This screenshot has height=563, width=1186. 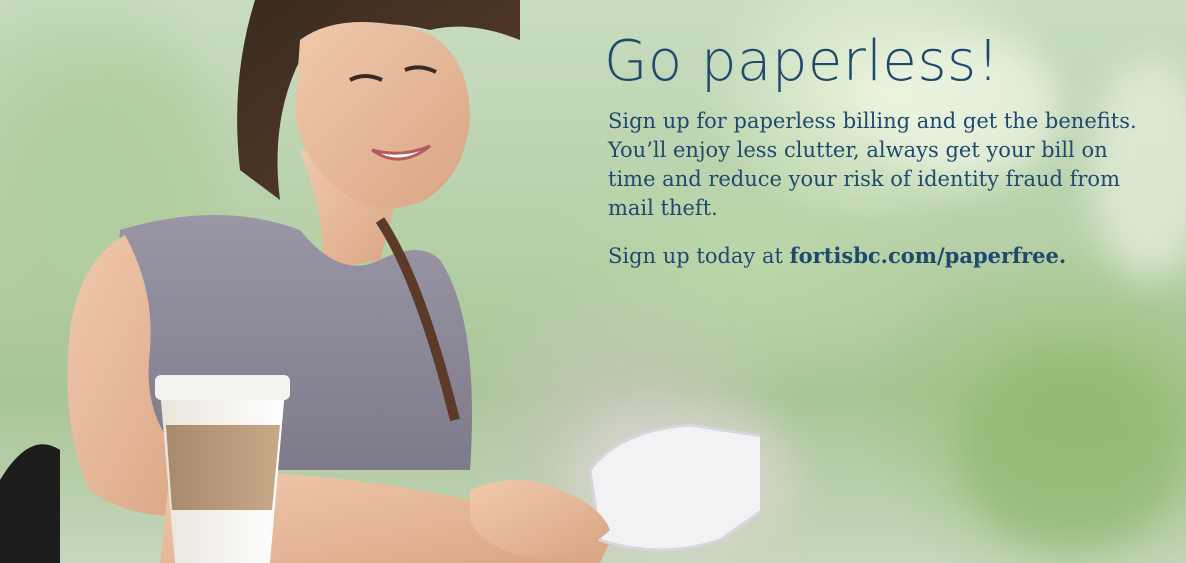 What do you see at coordinates (674, 487) in the screenshot?
I see `tablet` at bounding box center [674, 487].